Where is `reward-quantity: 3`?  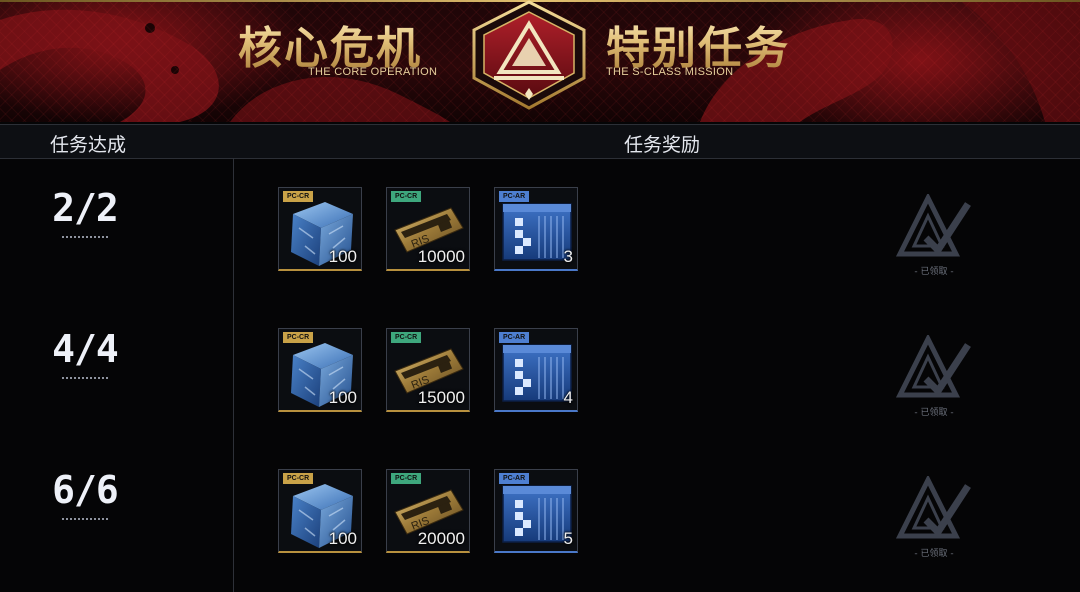 reward-quantity: 3 is located at coordinates (568, 256).